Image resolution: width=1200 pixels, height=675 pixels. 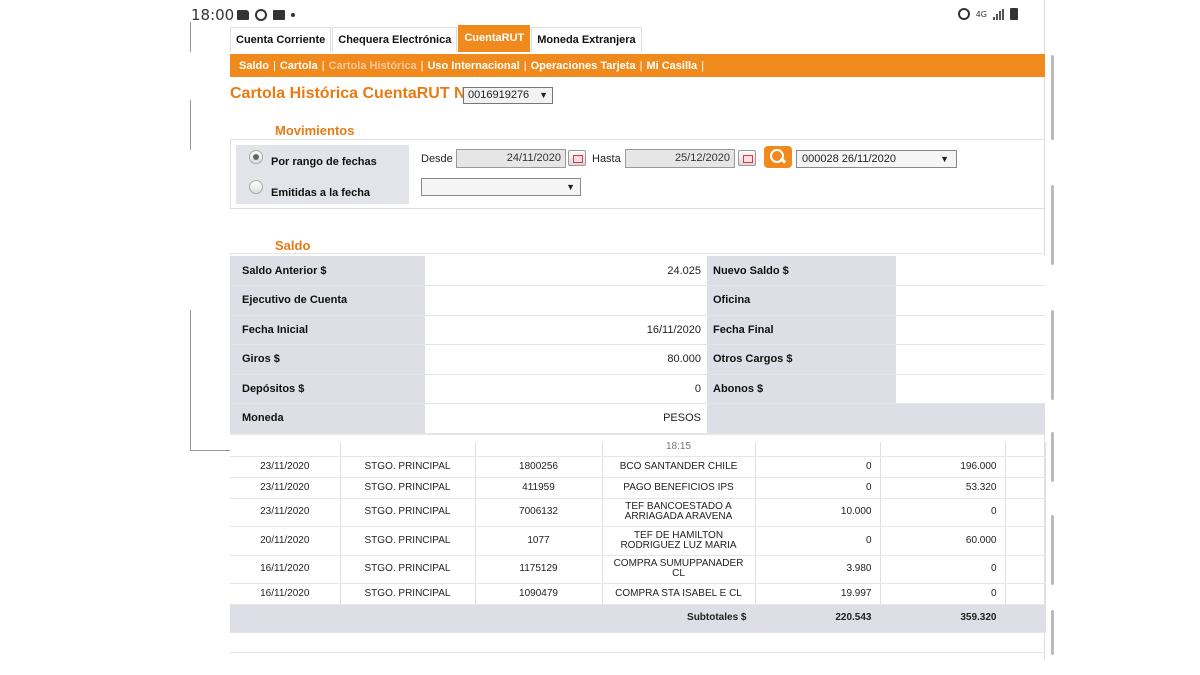 What do you see at coordinates (213, 15) in the screenshot?
I see `status-time: 18:00` at bounding box center [213, 15].